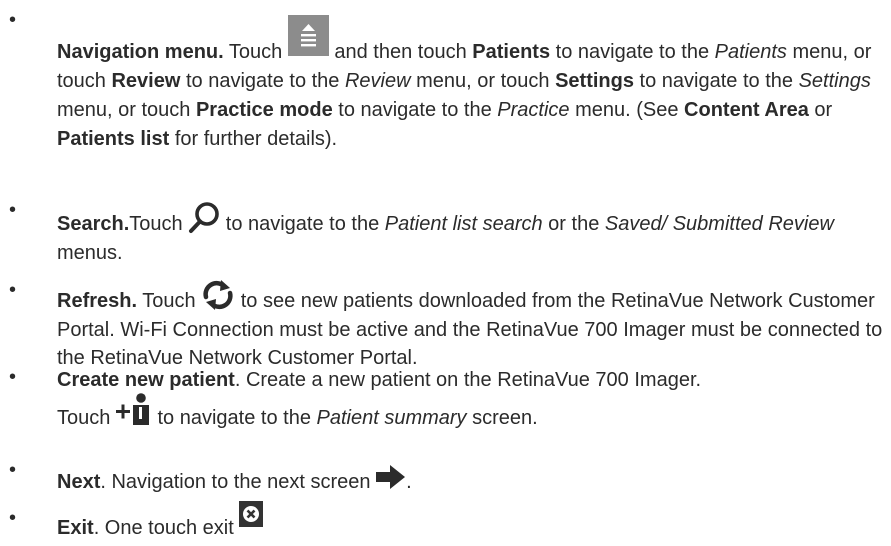  Describe the element at coordinates (93, 224) in the screenshot. I see `item-title: Search.` at that location.